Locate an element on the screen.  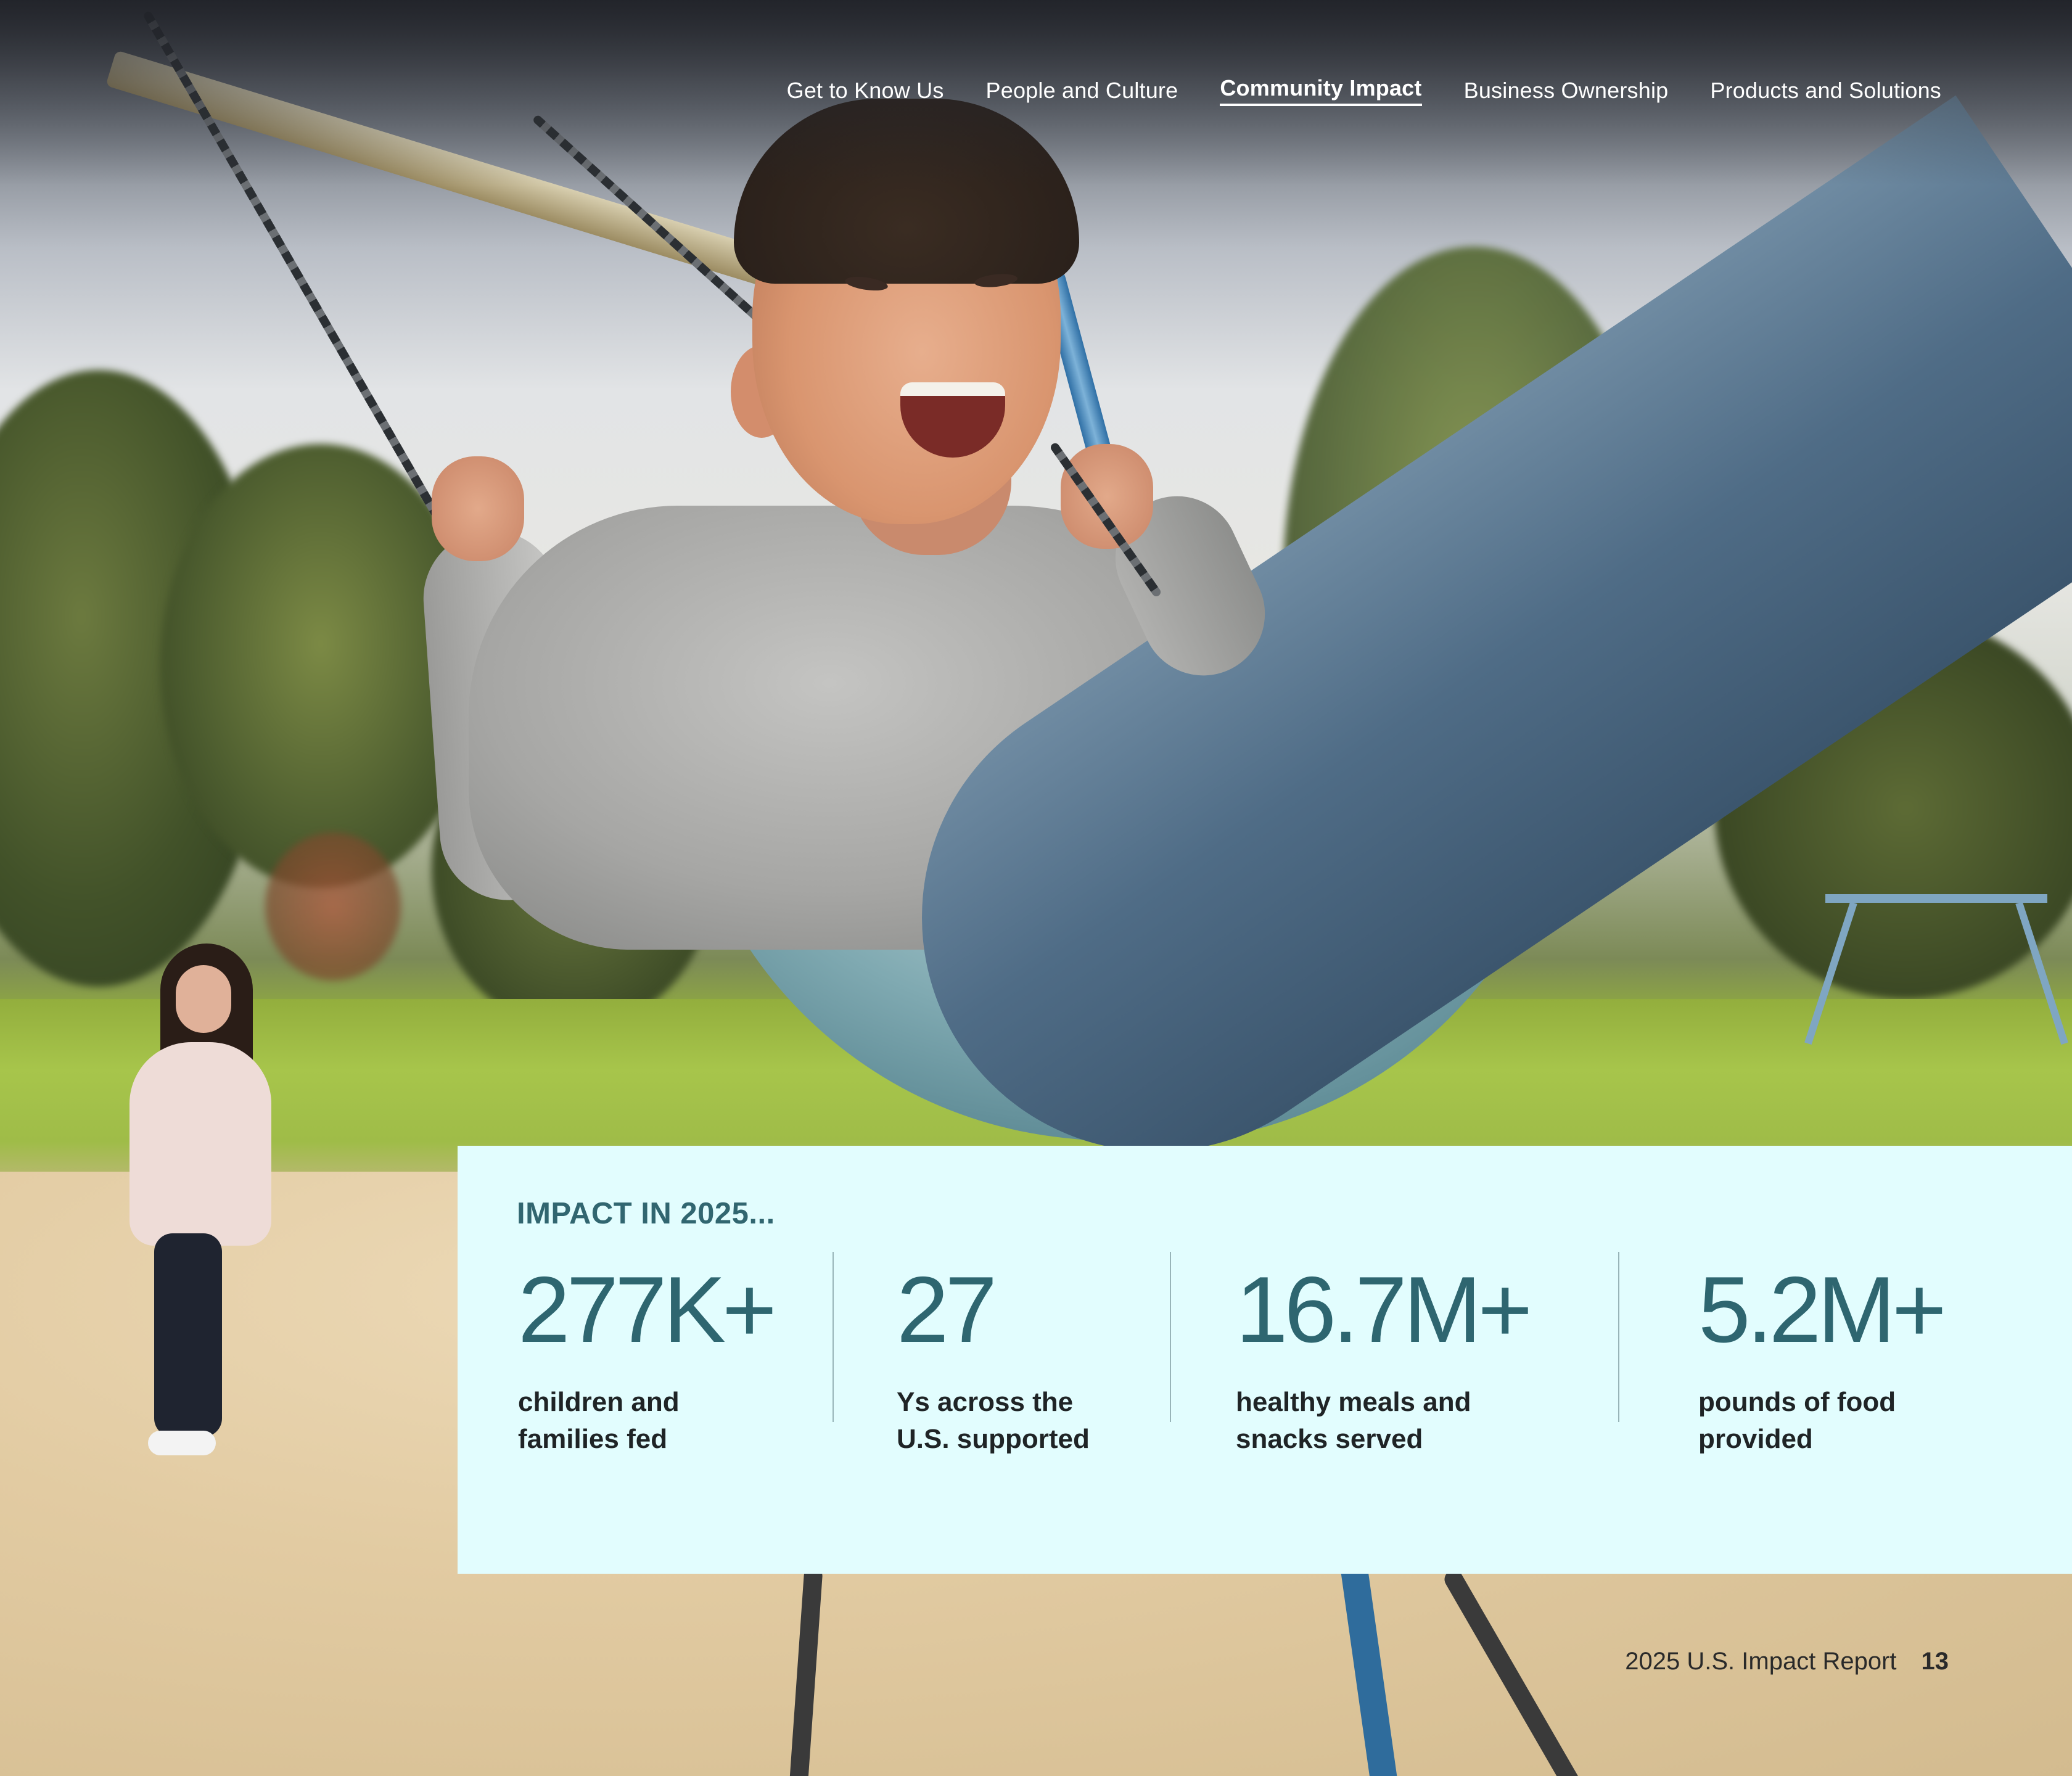
woman-figure is located at coordinates (203, 1221).